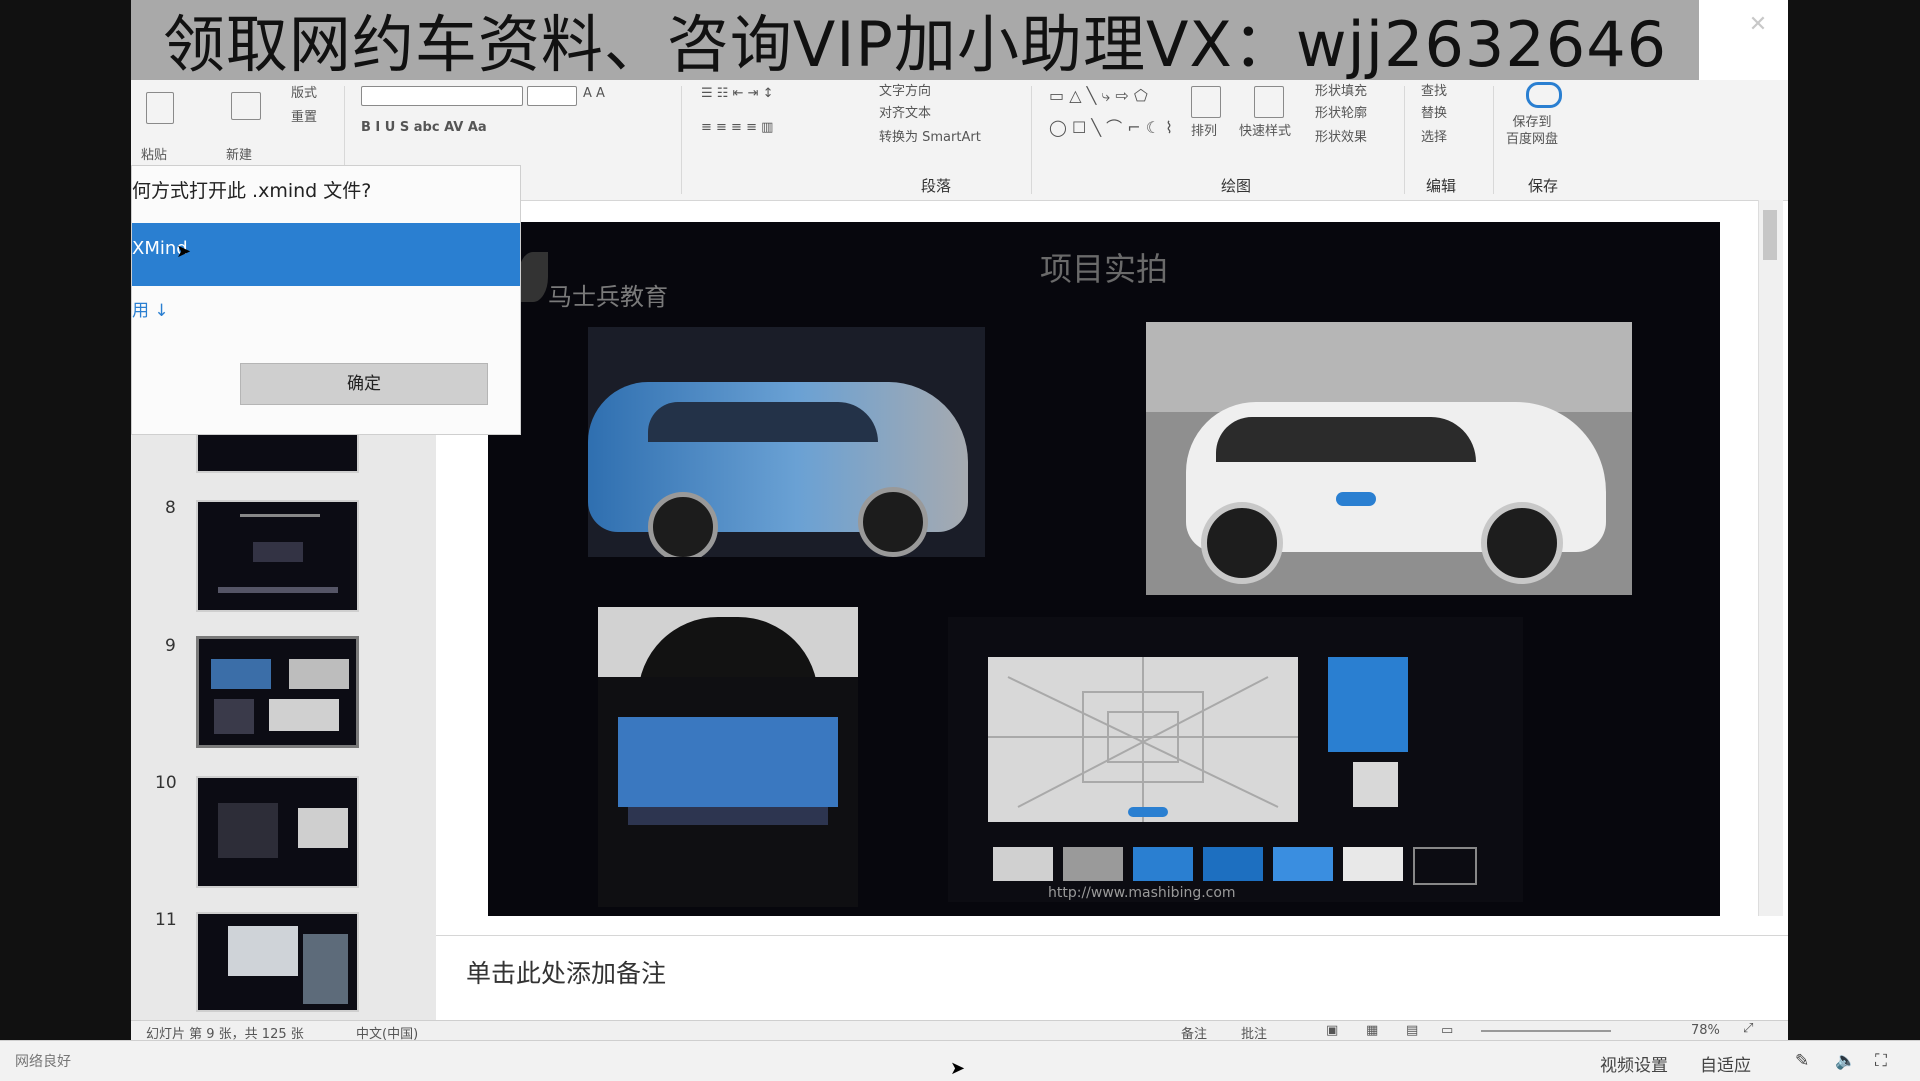 The height and width of the screenshot is (1081, 1920). I want to click on slide-url-text: http://www.mashibing.com, so click(1142, 893).